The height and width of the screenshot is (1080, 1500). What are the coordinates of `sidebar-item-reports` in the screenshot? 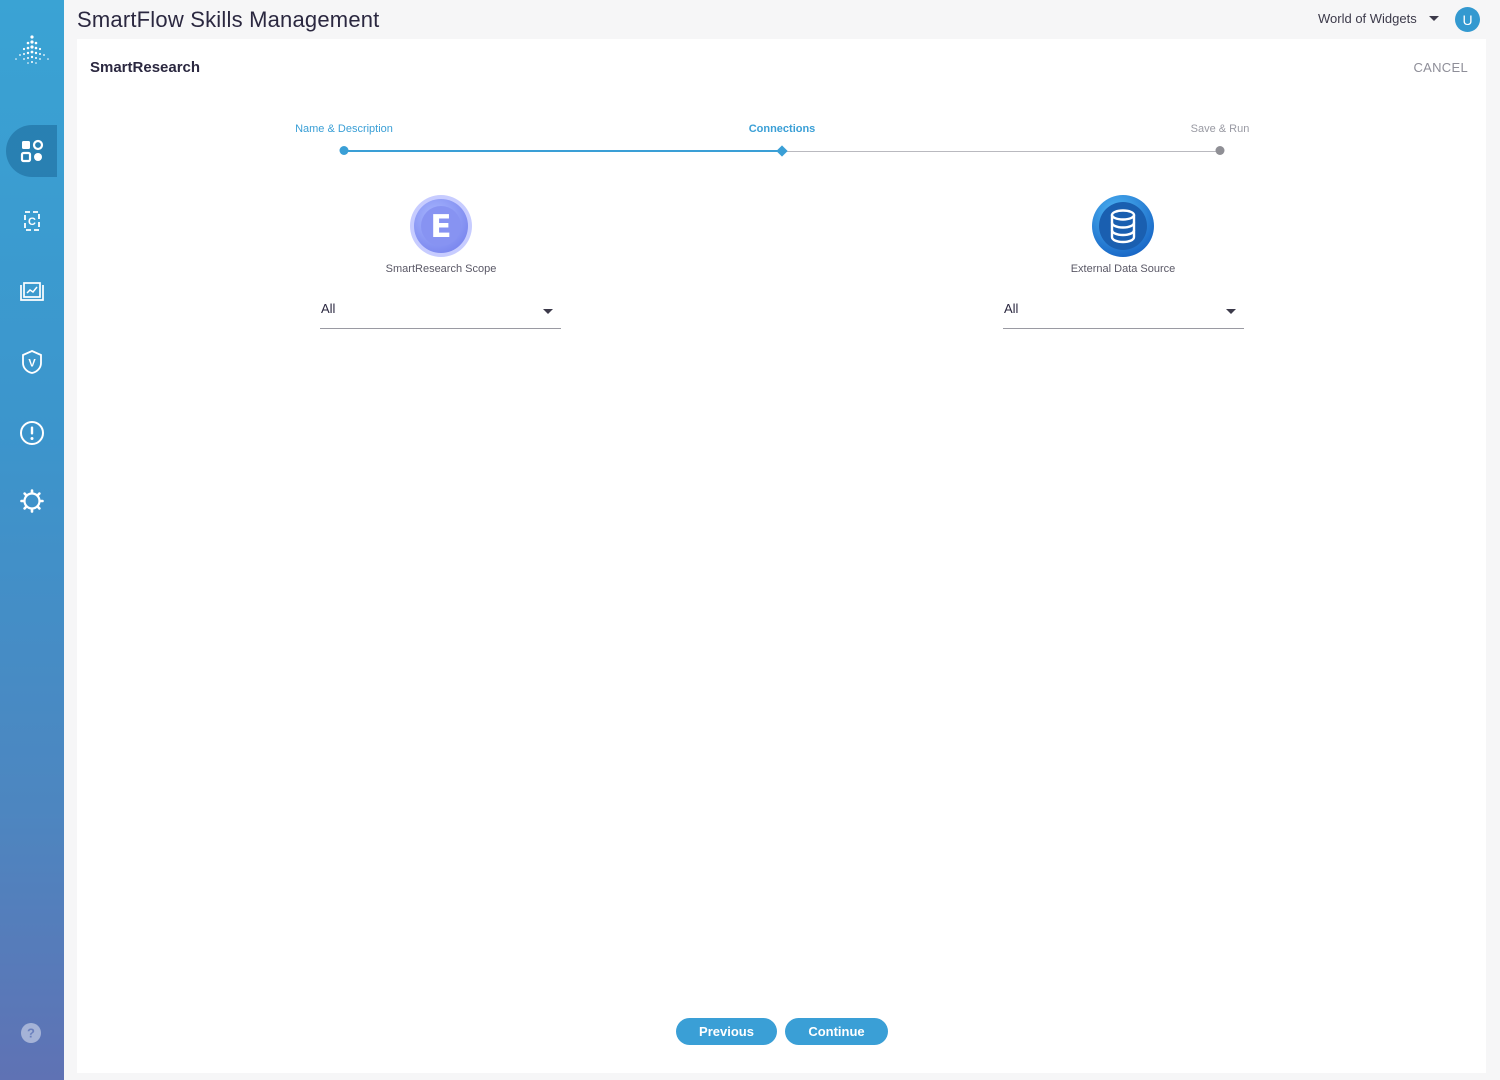 It's located at (32, 292).